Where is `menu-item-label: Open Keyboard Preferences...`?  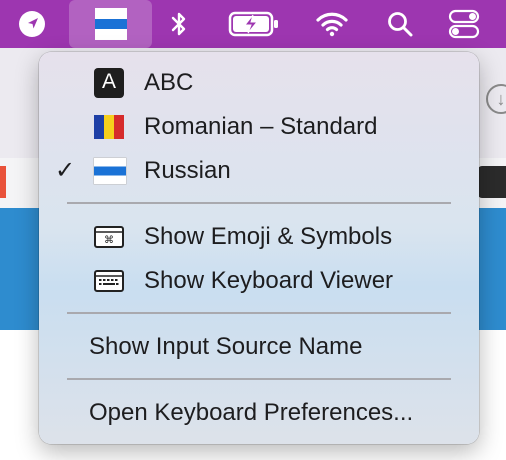 menu-item-label: Open Keyboard Preferences... is located at coordinates (251, 412).